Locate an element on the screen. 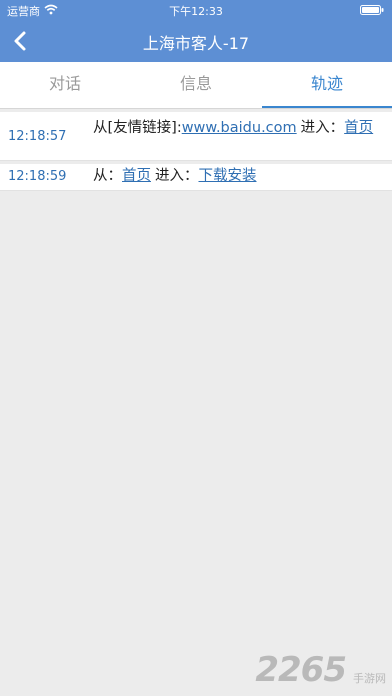 The image size is (392, 696). chevron-left-icon is located at coordinates (20, 41).